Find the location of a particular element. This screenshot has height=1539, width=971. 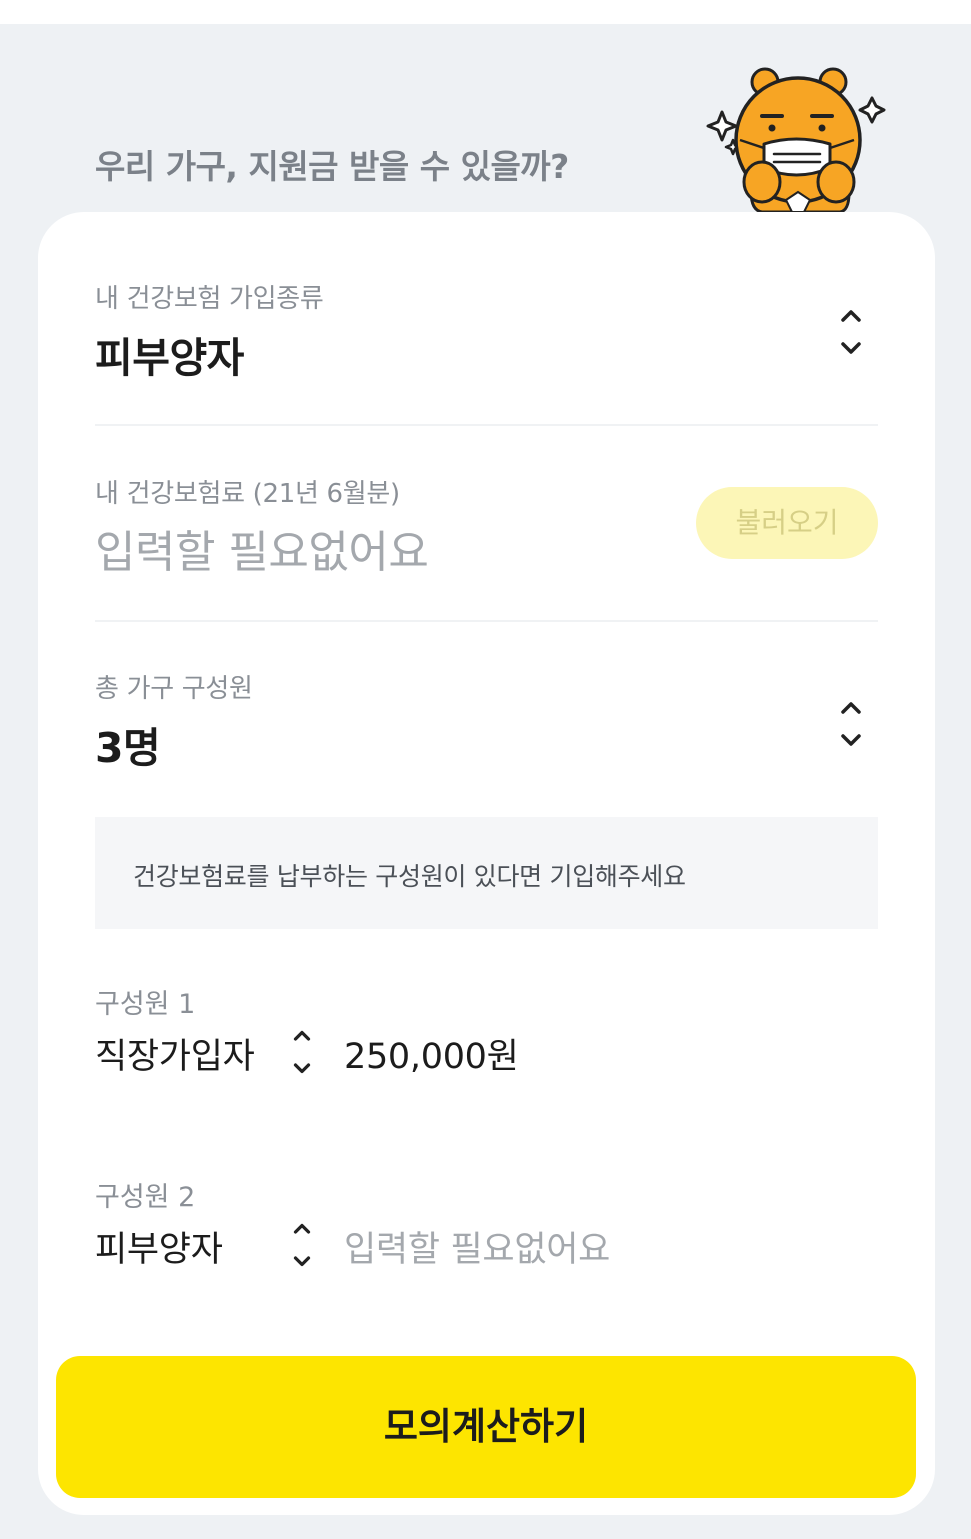

notice-box: 건강보험료를 납부하는 구성원이 있다면 기입해주세요 is located at coordinates (486, 873).